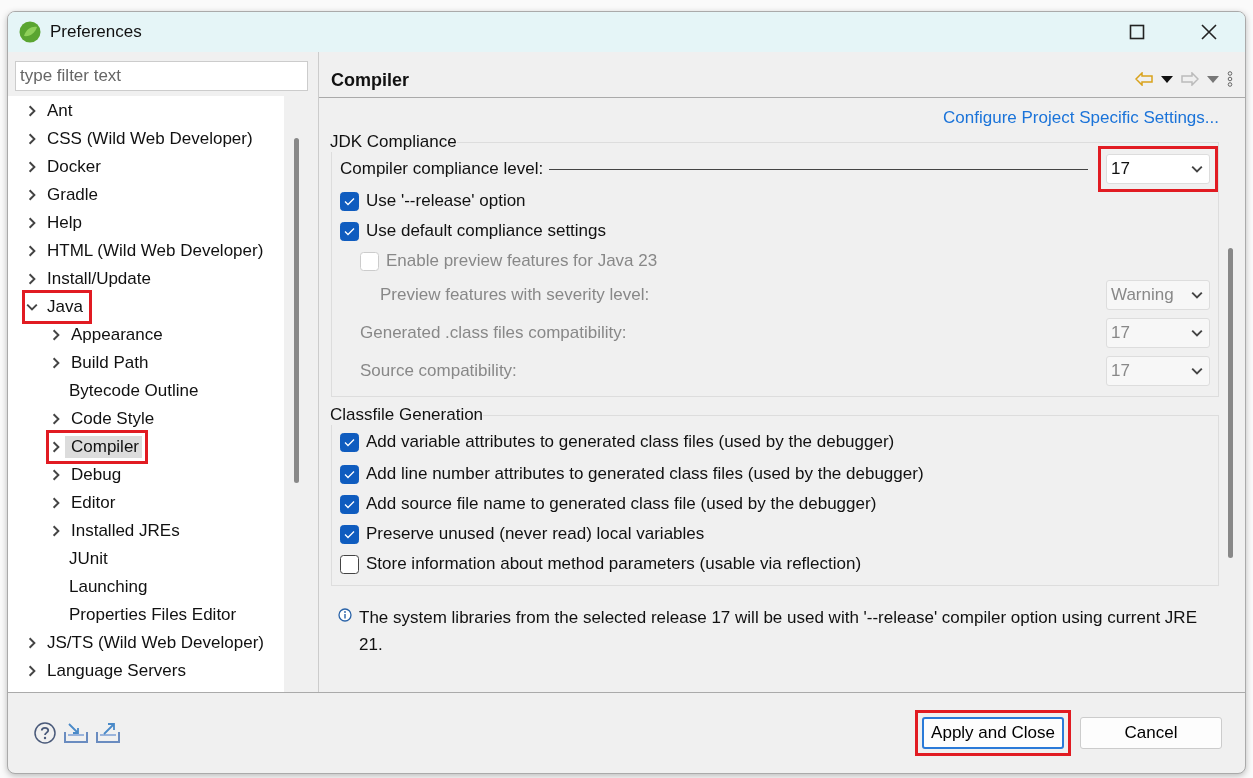  Describe the element at coordinates (142, 139) in the screenshot. I see `tree-item: CSS (Wild Web Developer)` at that location.